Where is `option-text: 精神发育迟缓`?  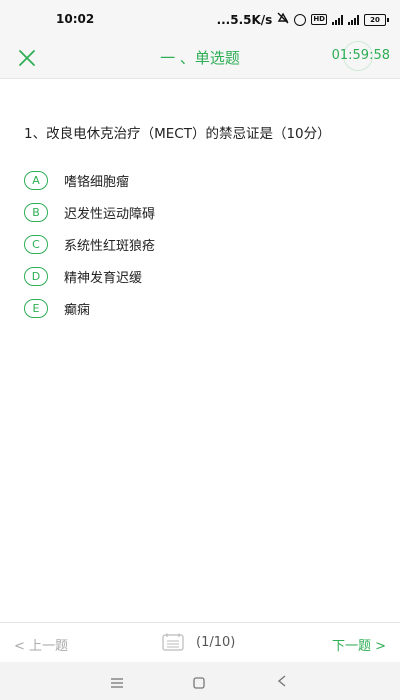 option-text: 精神发育迟缓 is located at coordinates (103, 278).